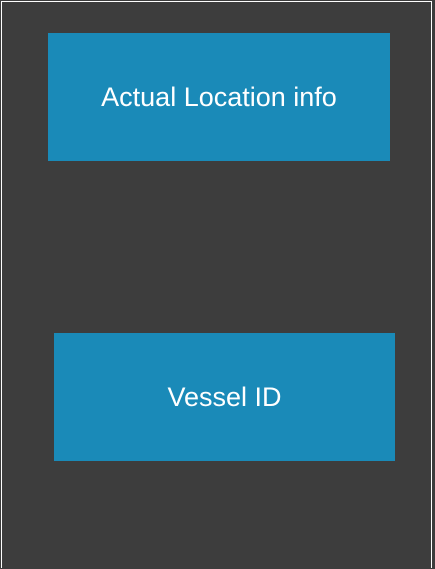  I want to click on vessel-id-label: Vessel ID, so click(224, 396).